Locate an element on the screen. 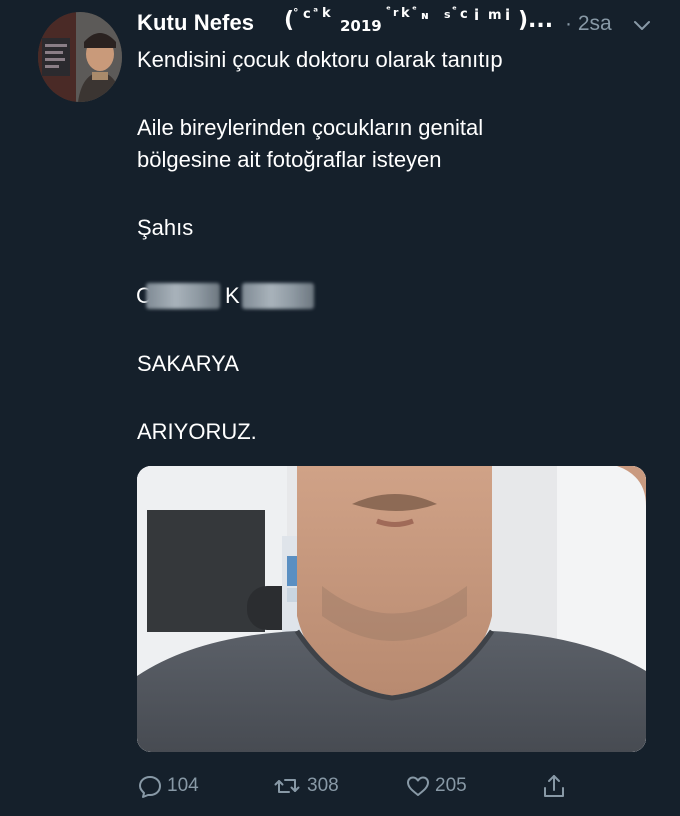  share-icon is located at coordinates (554, 786).